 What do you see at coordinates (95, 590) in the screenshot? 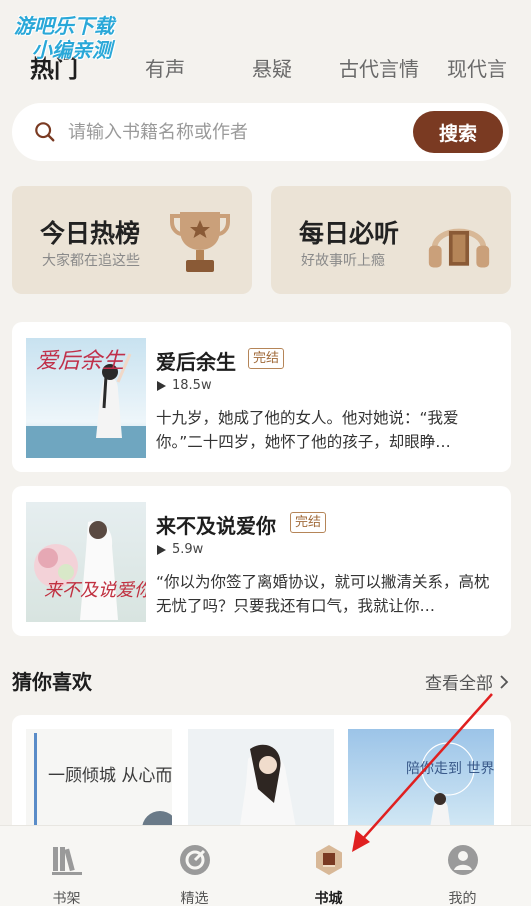
I see `cover-title: 来不及说爱你` at bounding box center [95, 590].